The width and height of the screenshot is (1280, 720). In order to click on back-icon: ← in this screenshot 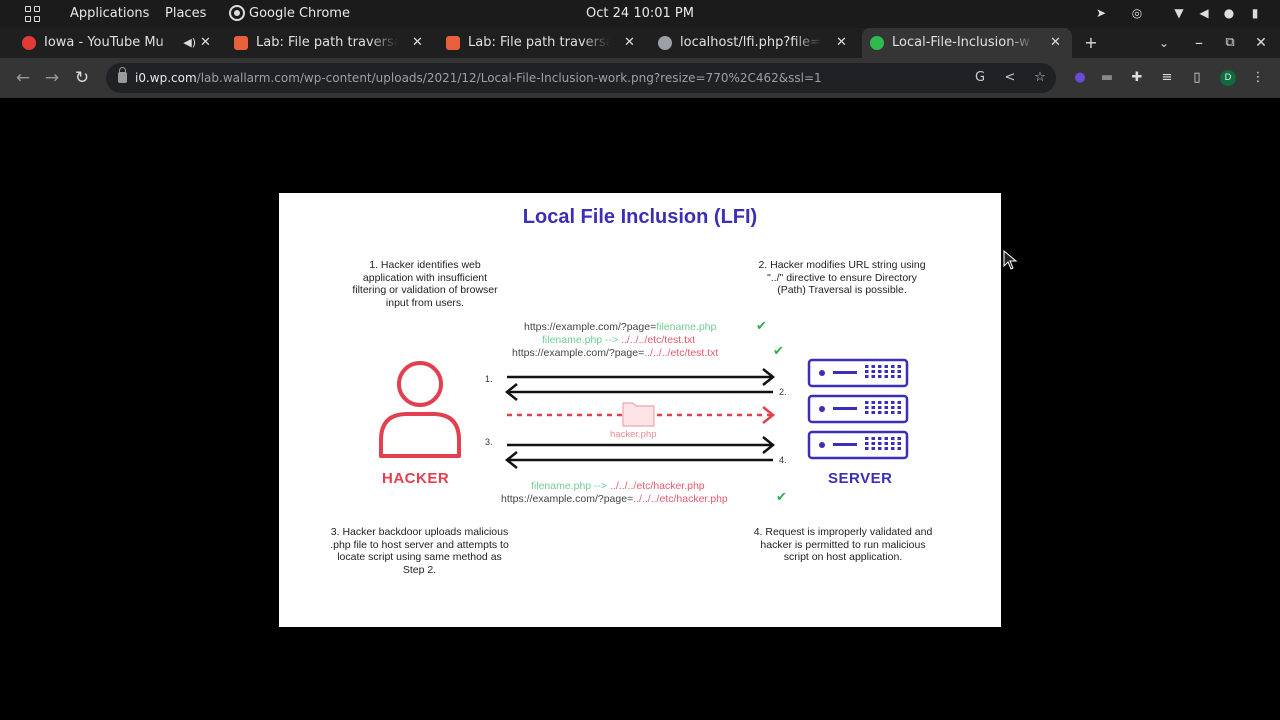, I will do `click(23, 78)`.